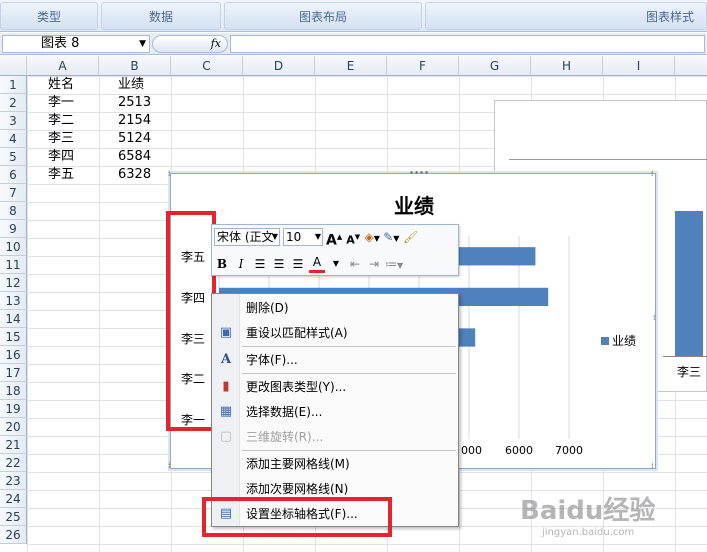 The image size is (707, 552). What do you see at coordinates (639, 66) in the screenshot?
I see `column-header: I` at bounding box center [639, 66].